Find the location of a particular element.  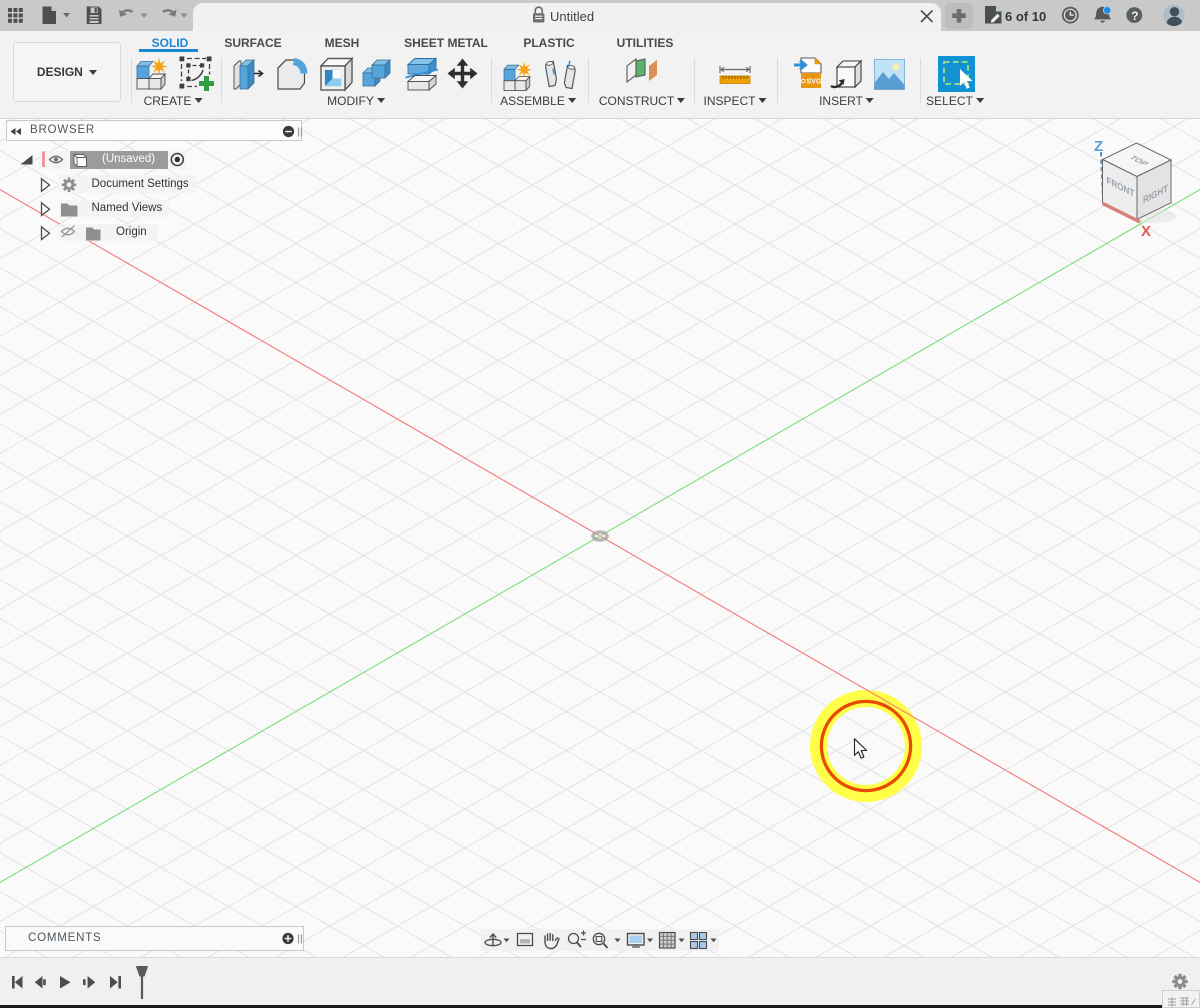

svg-text: X is located at coordinates (1146, 231).